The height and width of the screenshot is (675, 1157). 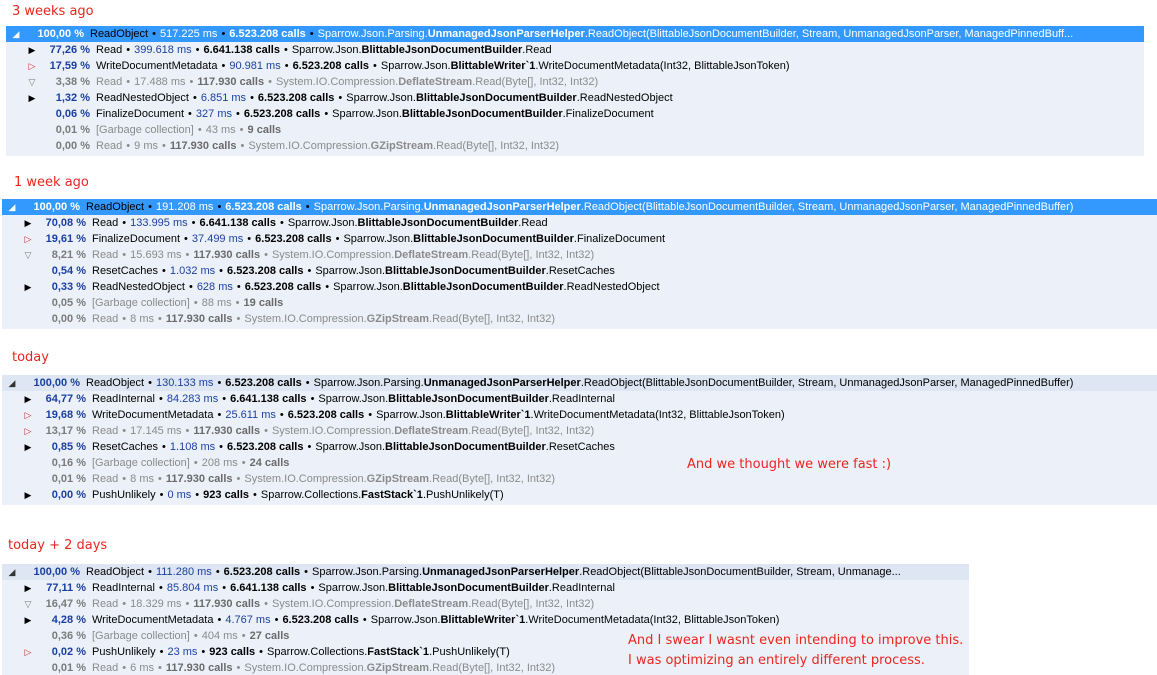 I want to click on method-name: [Garbage collection], so click(x=141, y=463).